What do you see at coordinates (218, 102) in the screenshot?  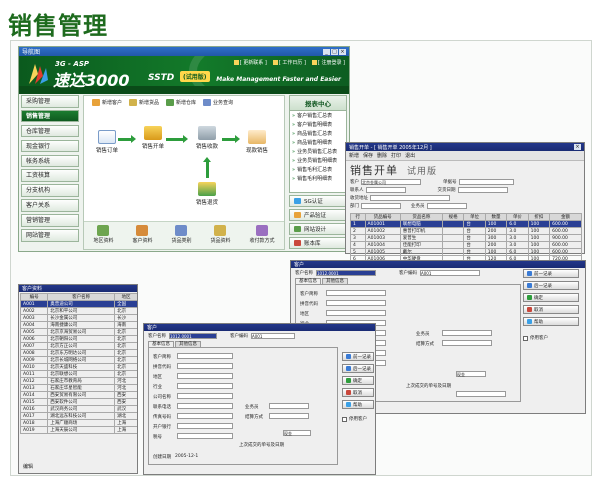 I see `quick-query: 业务查询` at bounding box center [218, 102].